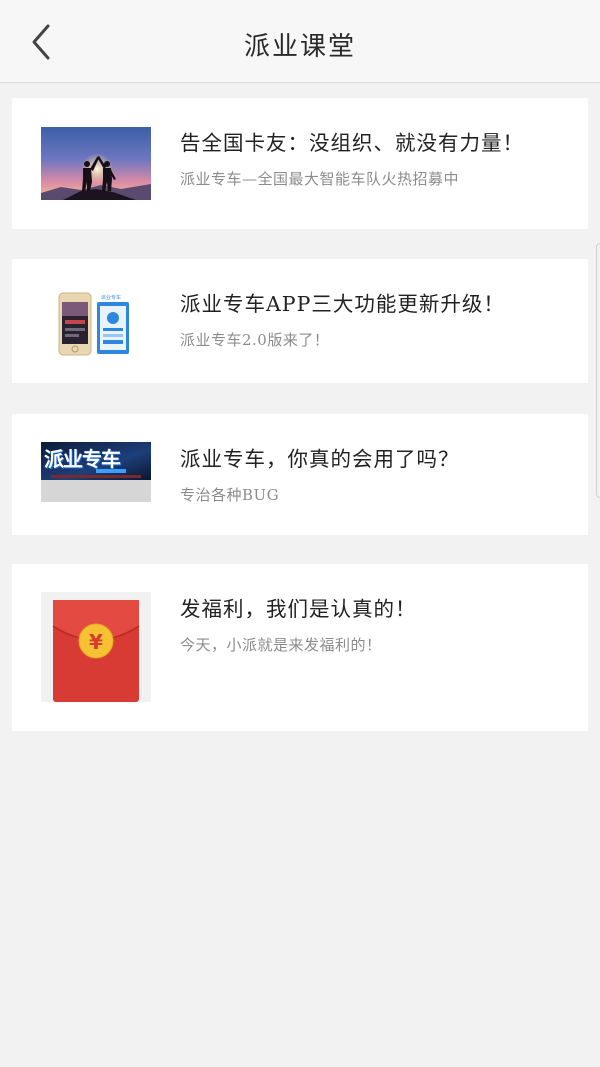 The image size is (600, 1067). Describe the element at coordinates (96, 163) in the screenshot. I see `sunset-teamwork-image` at that location.